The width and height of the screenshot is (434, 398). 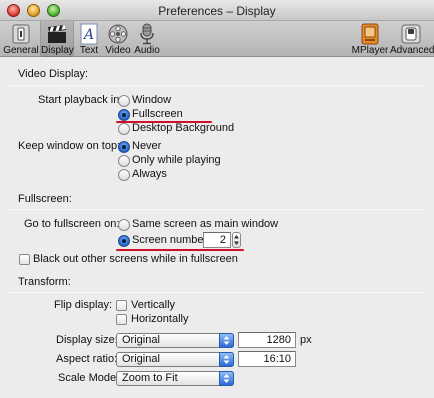 I want to click on radio-ontop-never-label: Never, so click(x=146, y=146).